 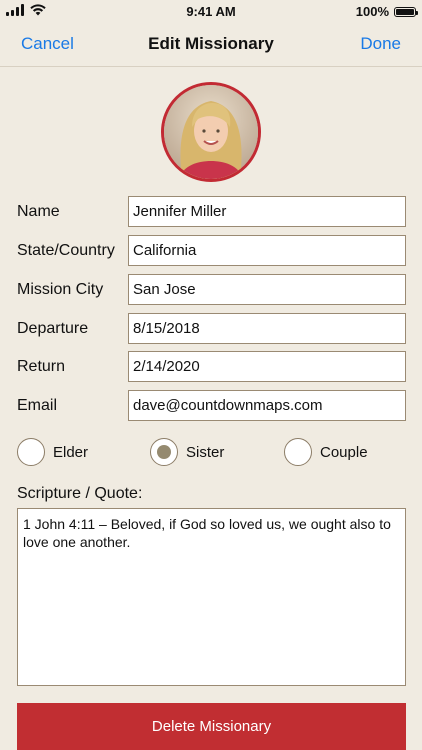 I want to click on form-row-email: Email, so click(x=211, y=405).